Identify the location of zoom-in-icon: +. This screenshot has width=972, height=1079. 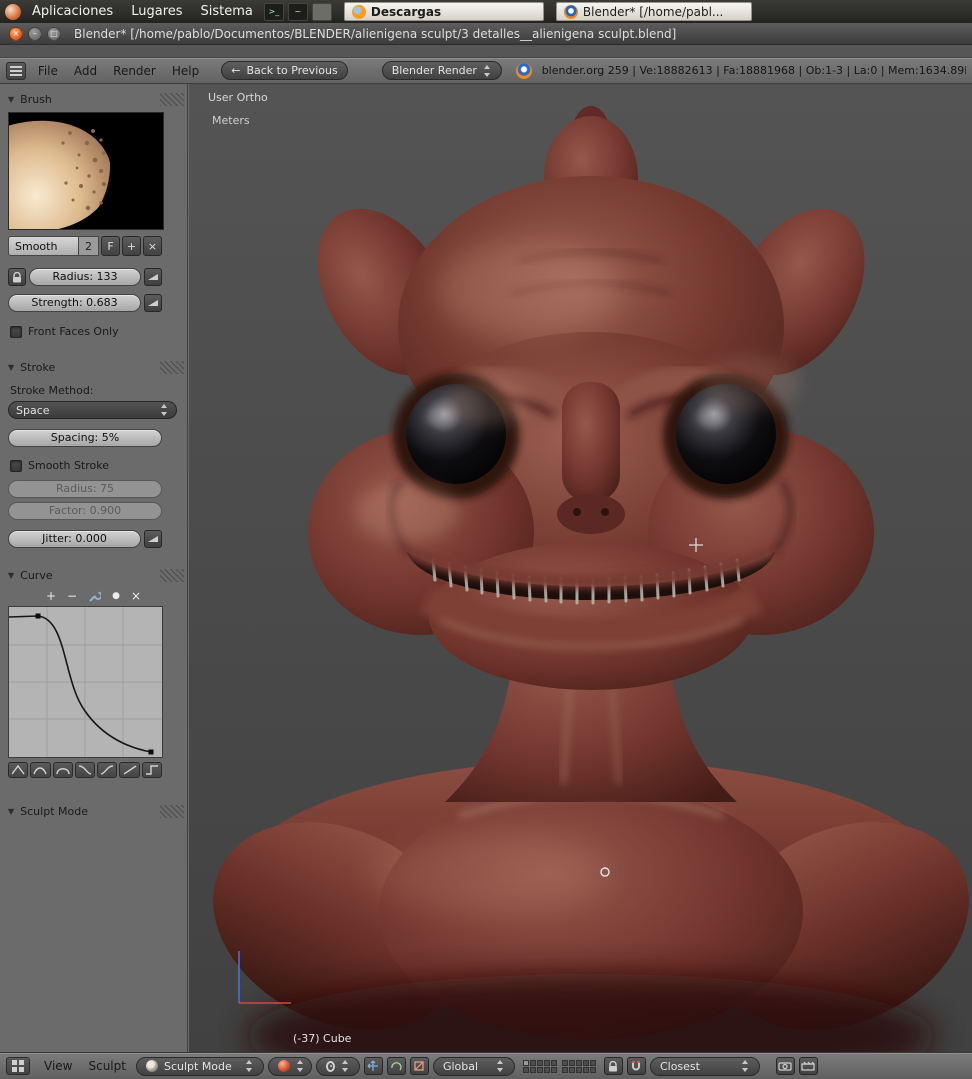
(51, 596).